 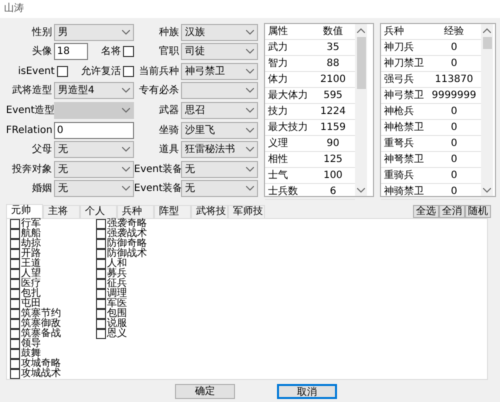 What do you see at coordinates (404, 176) in the screenshot?
I see `table-cell: 重骑兵` at bounding box center [404, 176].